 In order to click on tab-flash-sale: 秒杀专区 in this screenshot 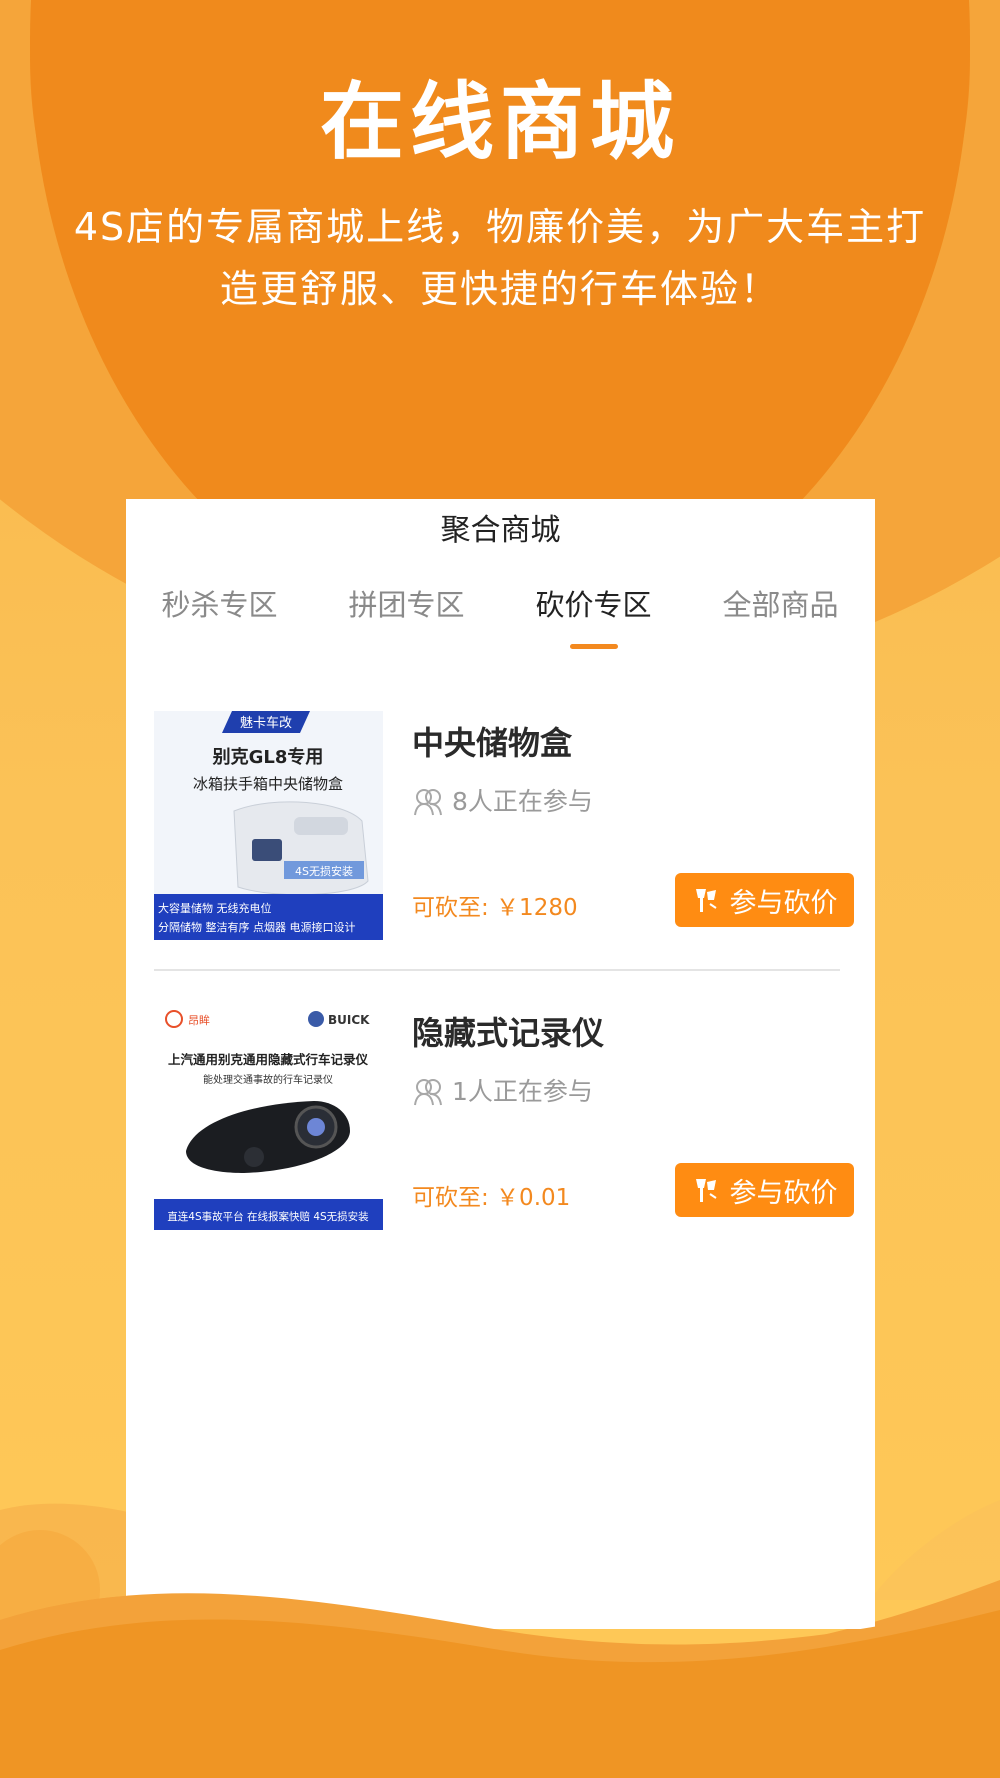, I will do `click(219, 605)`.